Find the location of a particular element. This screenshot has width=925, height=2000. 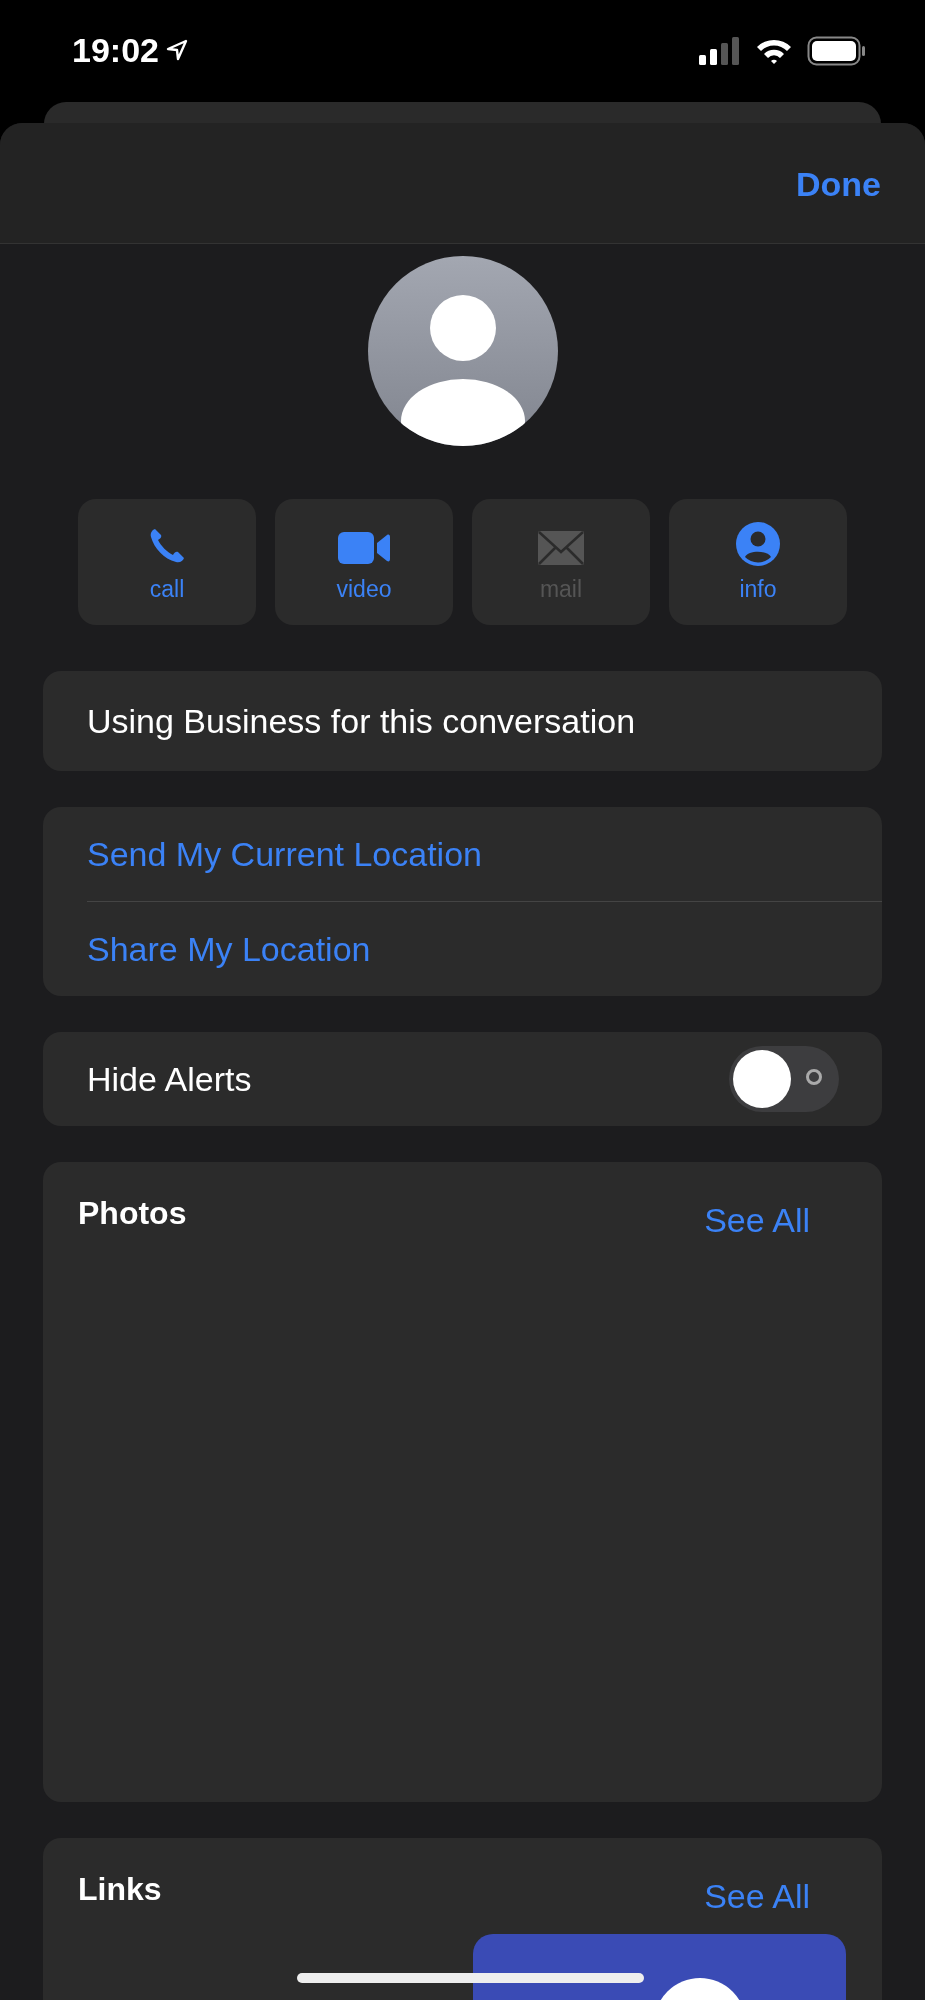

clock-time: 19:02 is located at coordinates (115, 50).